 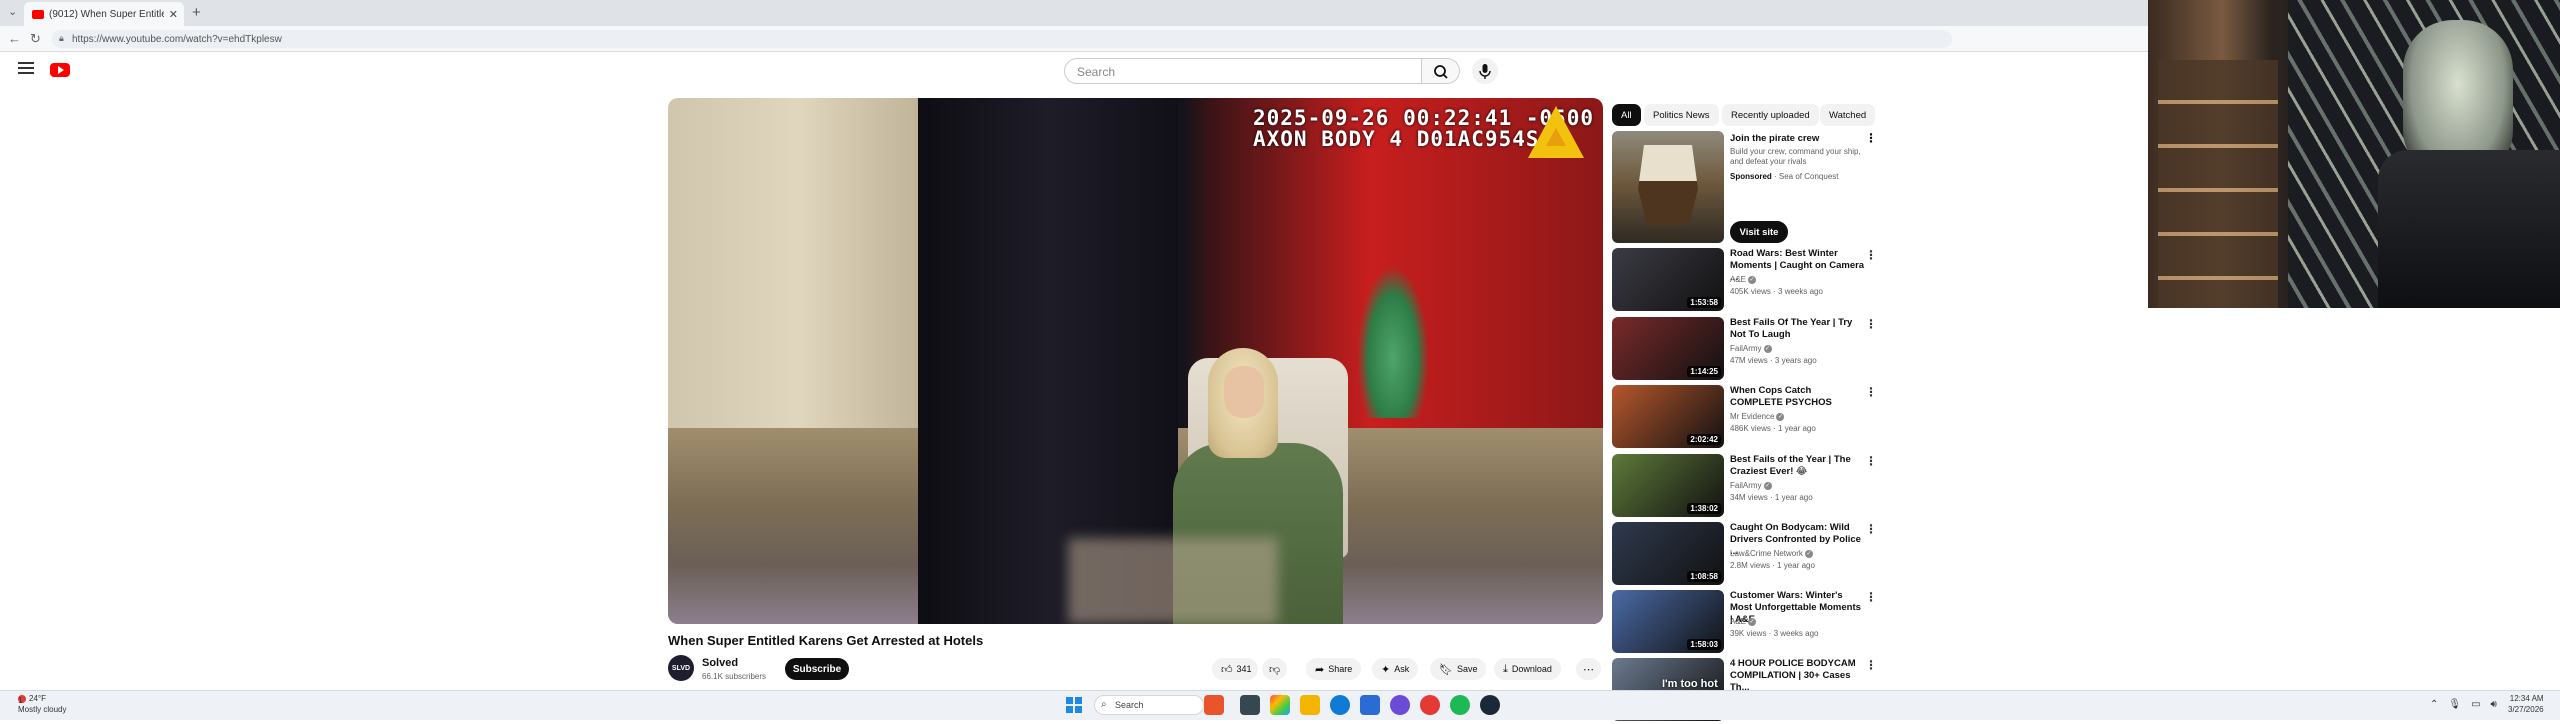 What do you see at coordinates (1848, 115) in the screenshot?
I see `chip-watched: Watched` at bounding box center [1848, 115].